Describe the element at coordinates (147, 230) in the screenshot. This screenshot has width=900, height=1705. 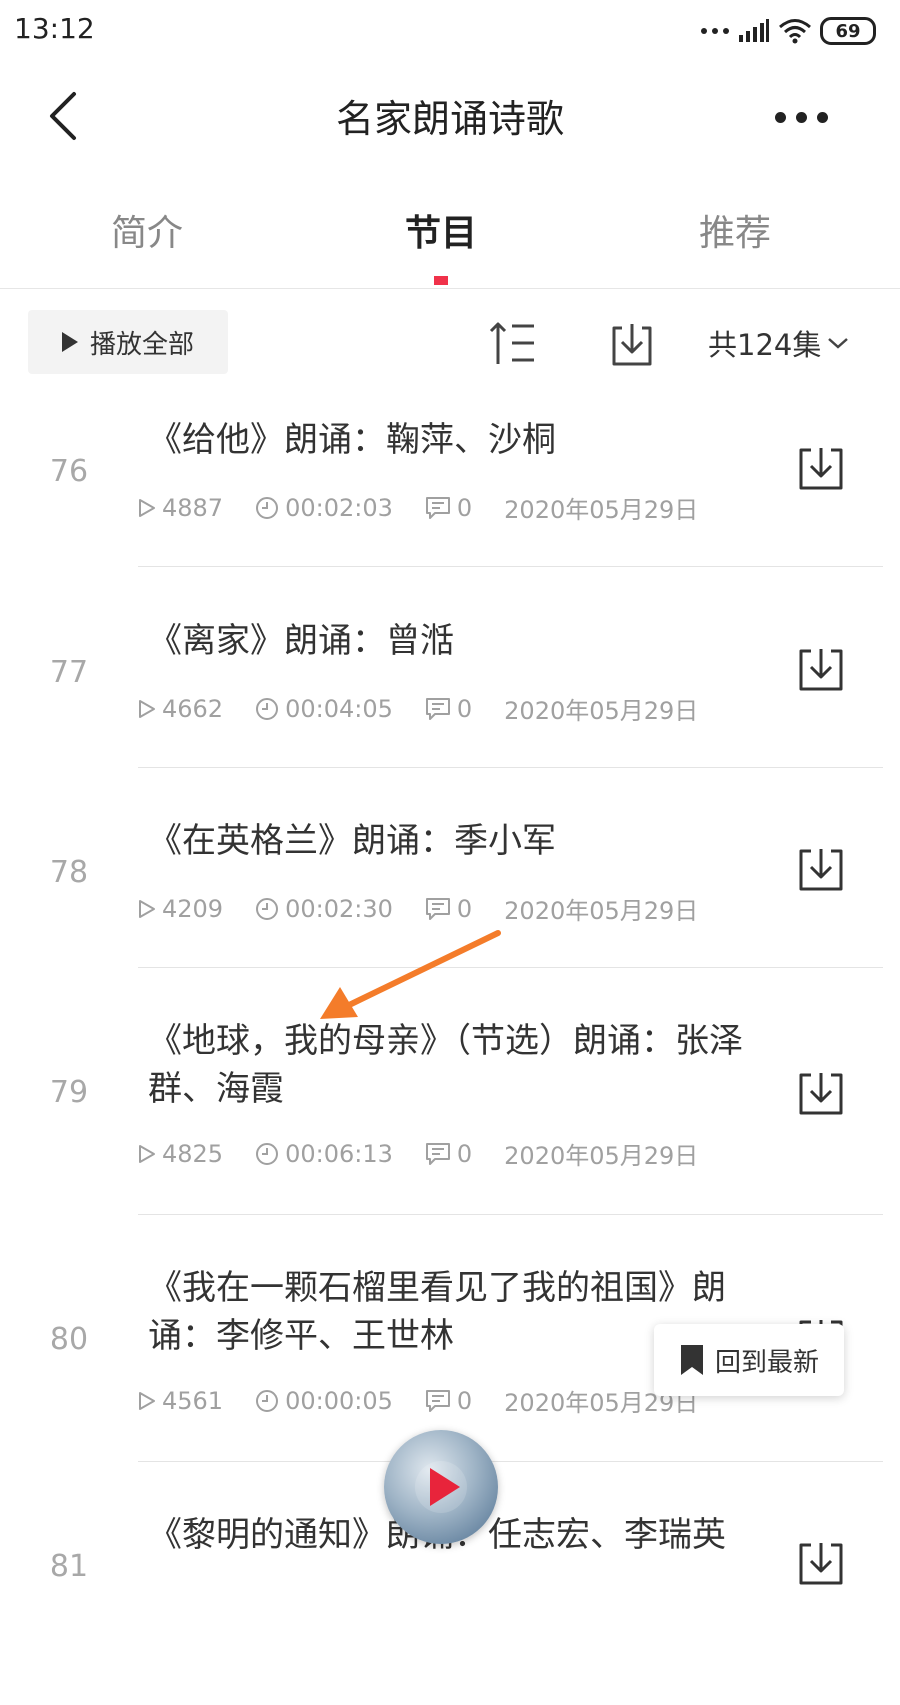
I see `tab-intro: 简介` at that location.